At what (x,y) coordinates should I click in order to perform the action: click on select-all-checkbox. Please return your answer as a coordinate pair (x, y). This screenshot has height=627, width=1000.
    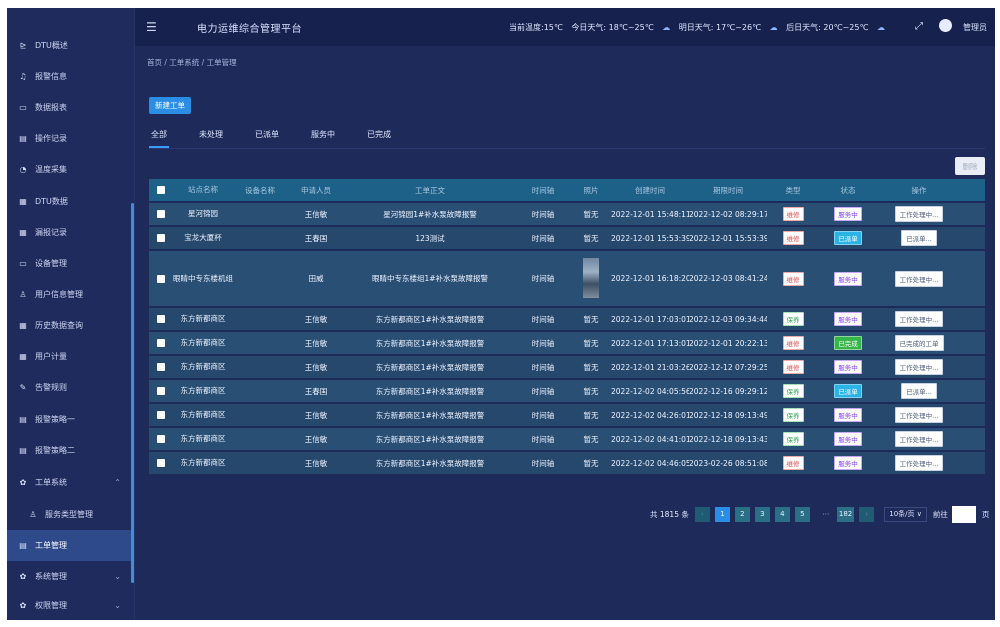
    Looking at the image, I should click on (161, 190).